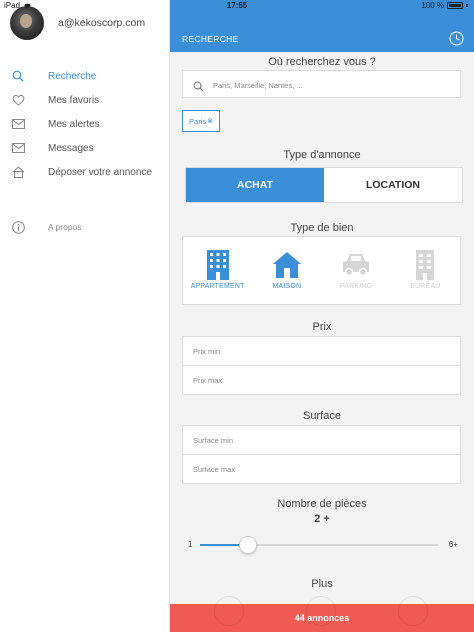  I want to click on bien-bureau: BUREAU, so click(425, 270).